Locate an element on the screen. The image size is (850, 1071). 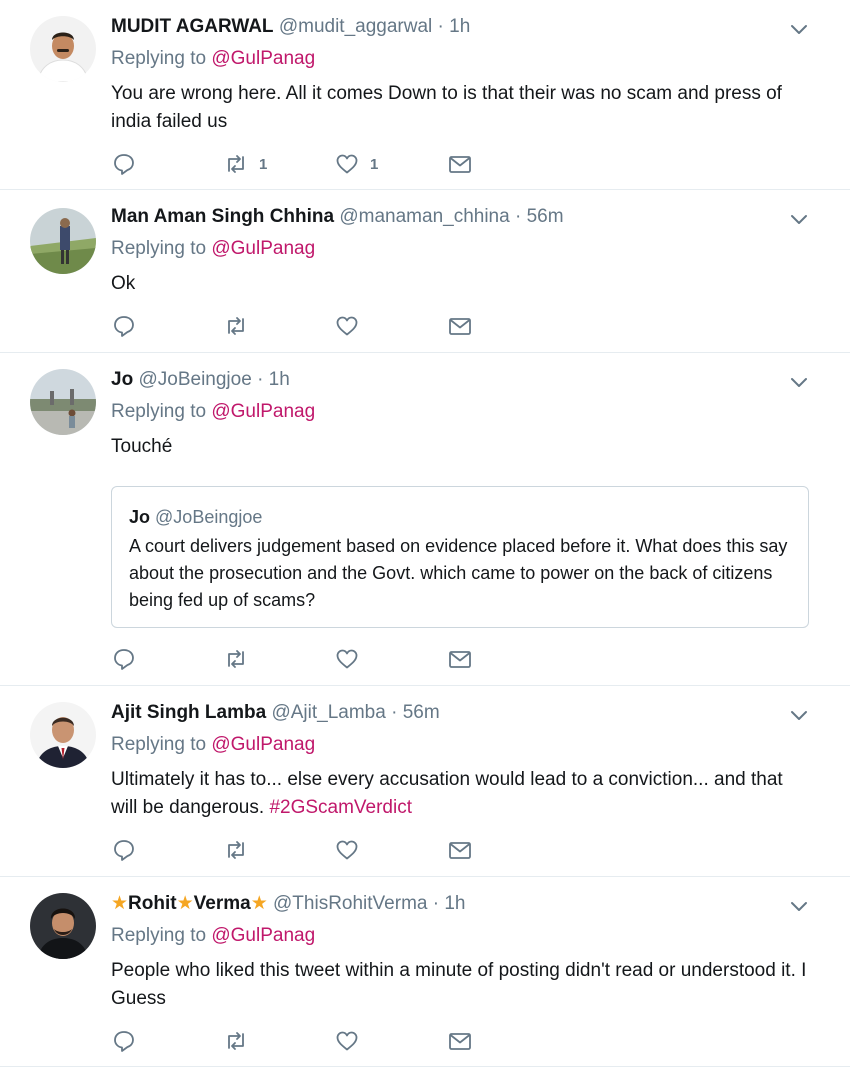
like-button: 1 is located at coordinates (356, 164).